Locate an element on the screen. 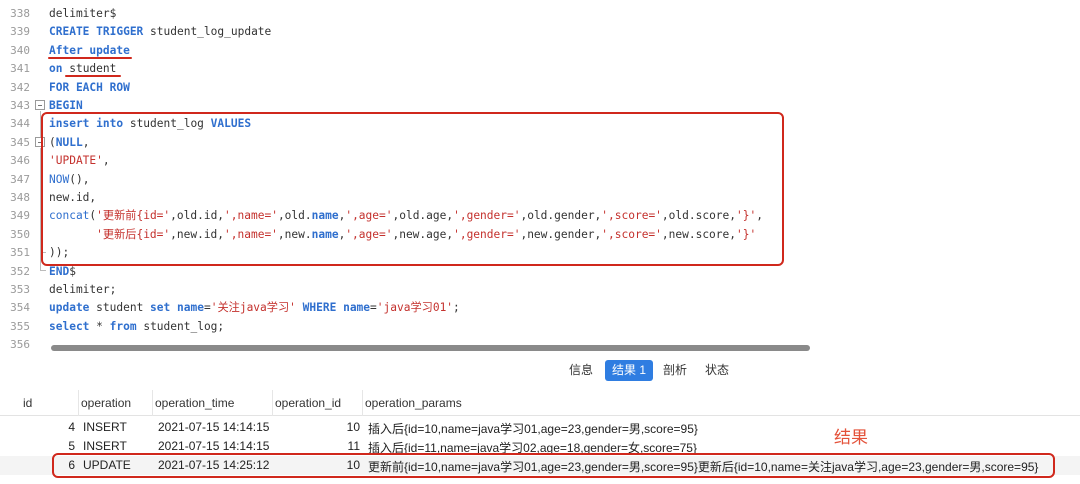 The width and height of the screenshot is (1080, 484). red-highlight-box-update-row is located at coordinates (553, 465).